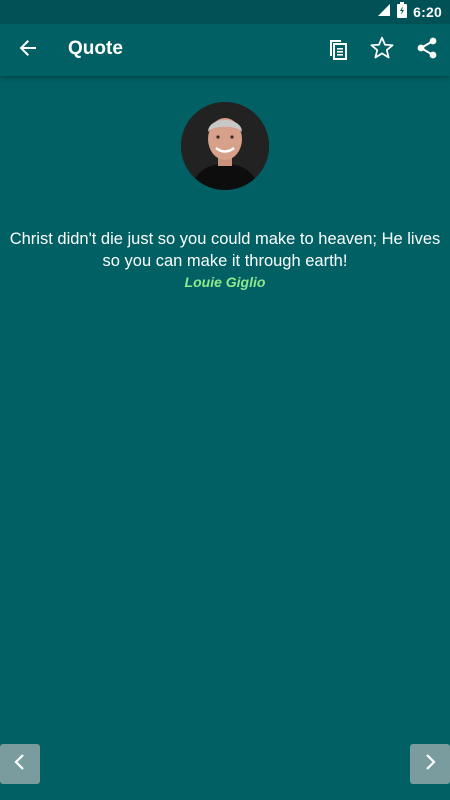 The height and width of the screenshot is (800, 450). What do you see at coordinates (225, 12) in the screenshot?
I see `status-bar: 6:20` at bounding box center [225, 12].